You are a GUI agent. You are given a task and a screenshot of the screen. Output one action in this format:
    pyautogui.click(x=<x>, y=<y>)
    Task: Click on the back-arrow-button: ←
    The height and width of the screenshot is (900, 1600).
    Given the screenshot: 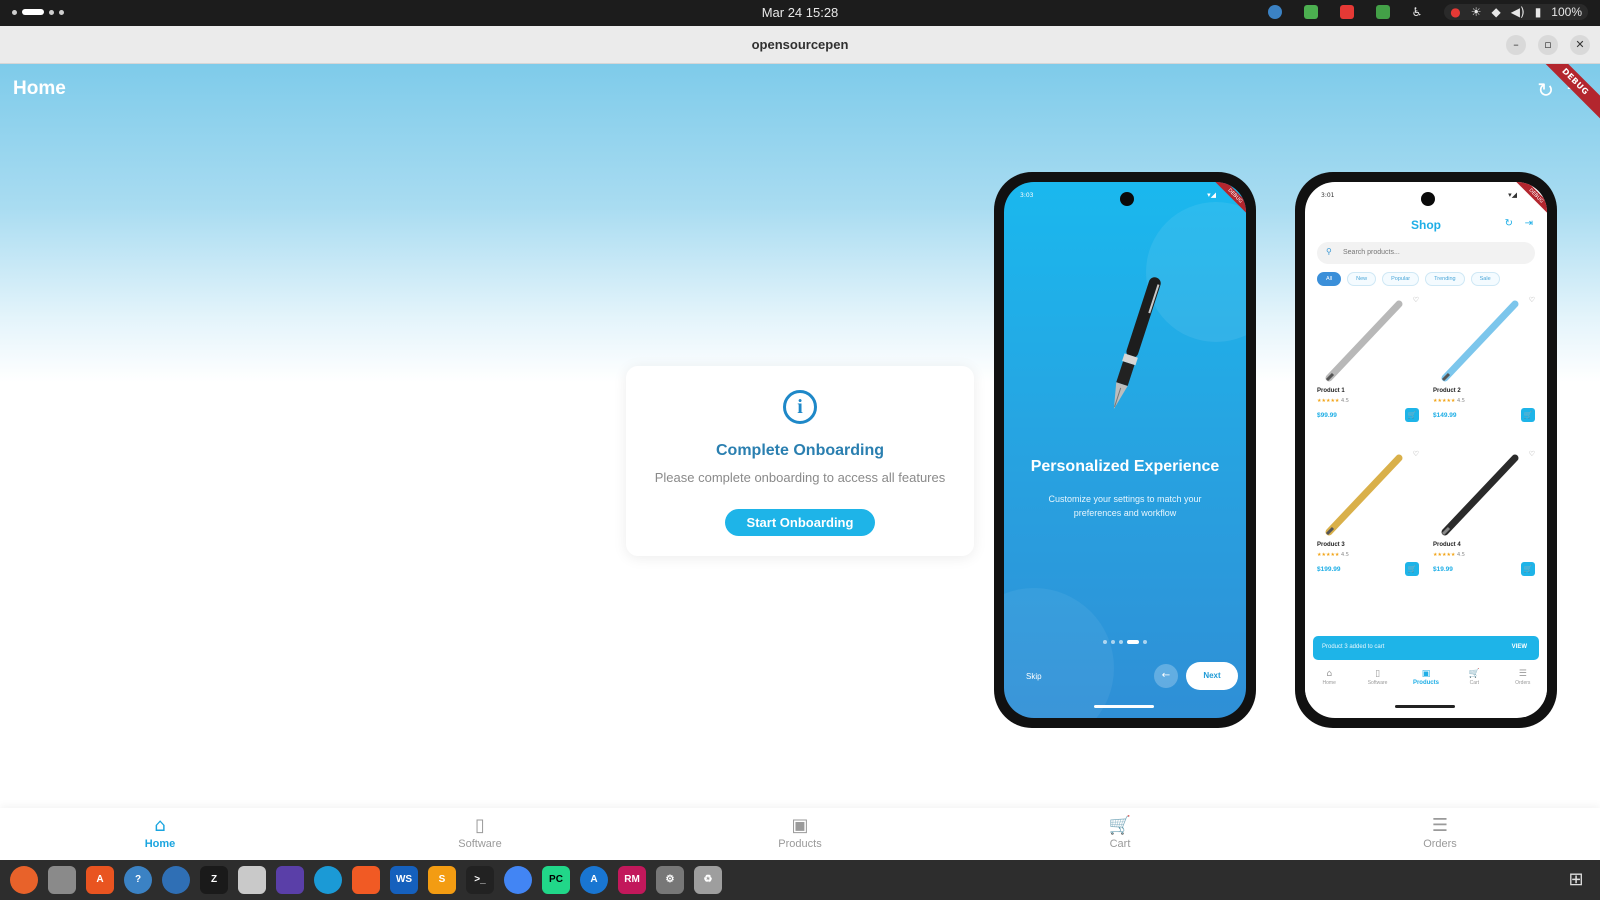 What is the action you would take?
    pyautogui.click(x=1166, y=676)
    